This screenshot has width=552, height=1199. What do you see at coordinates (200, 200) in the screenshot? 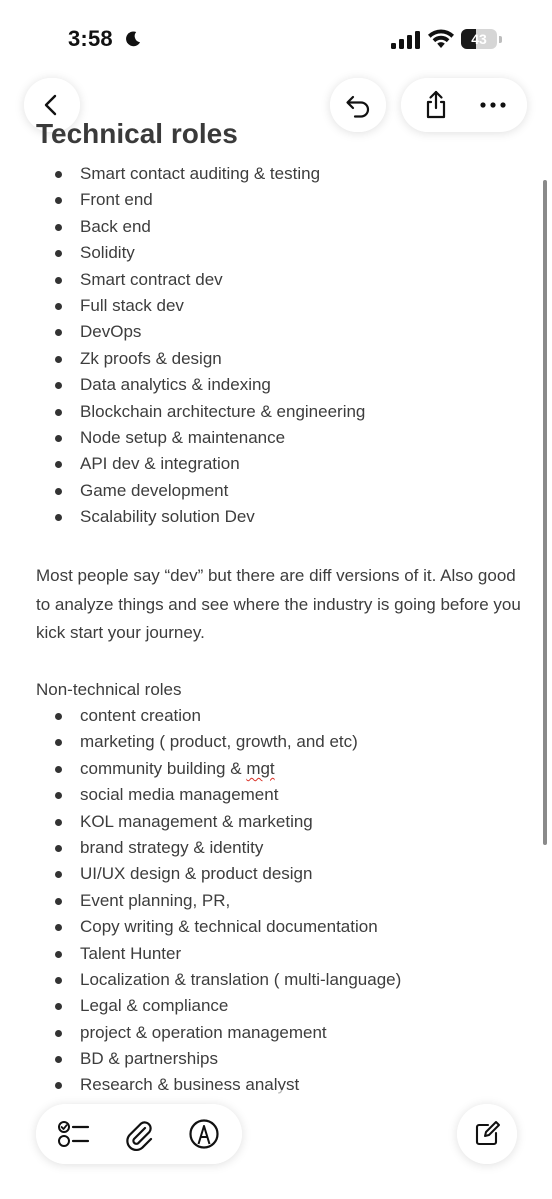
I see `list-item: Front end` at bounding box center [200, 200].